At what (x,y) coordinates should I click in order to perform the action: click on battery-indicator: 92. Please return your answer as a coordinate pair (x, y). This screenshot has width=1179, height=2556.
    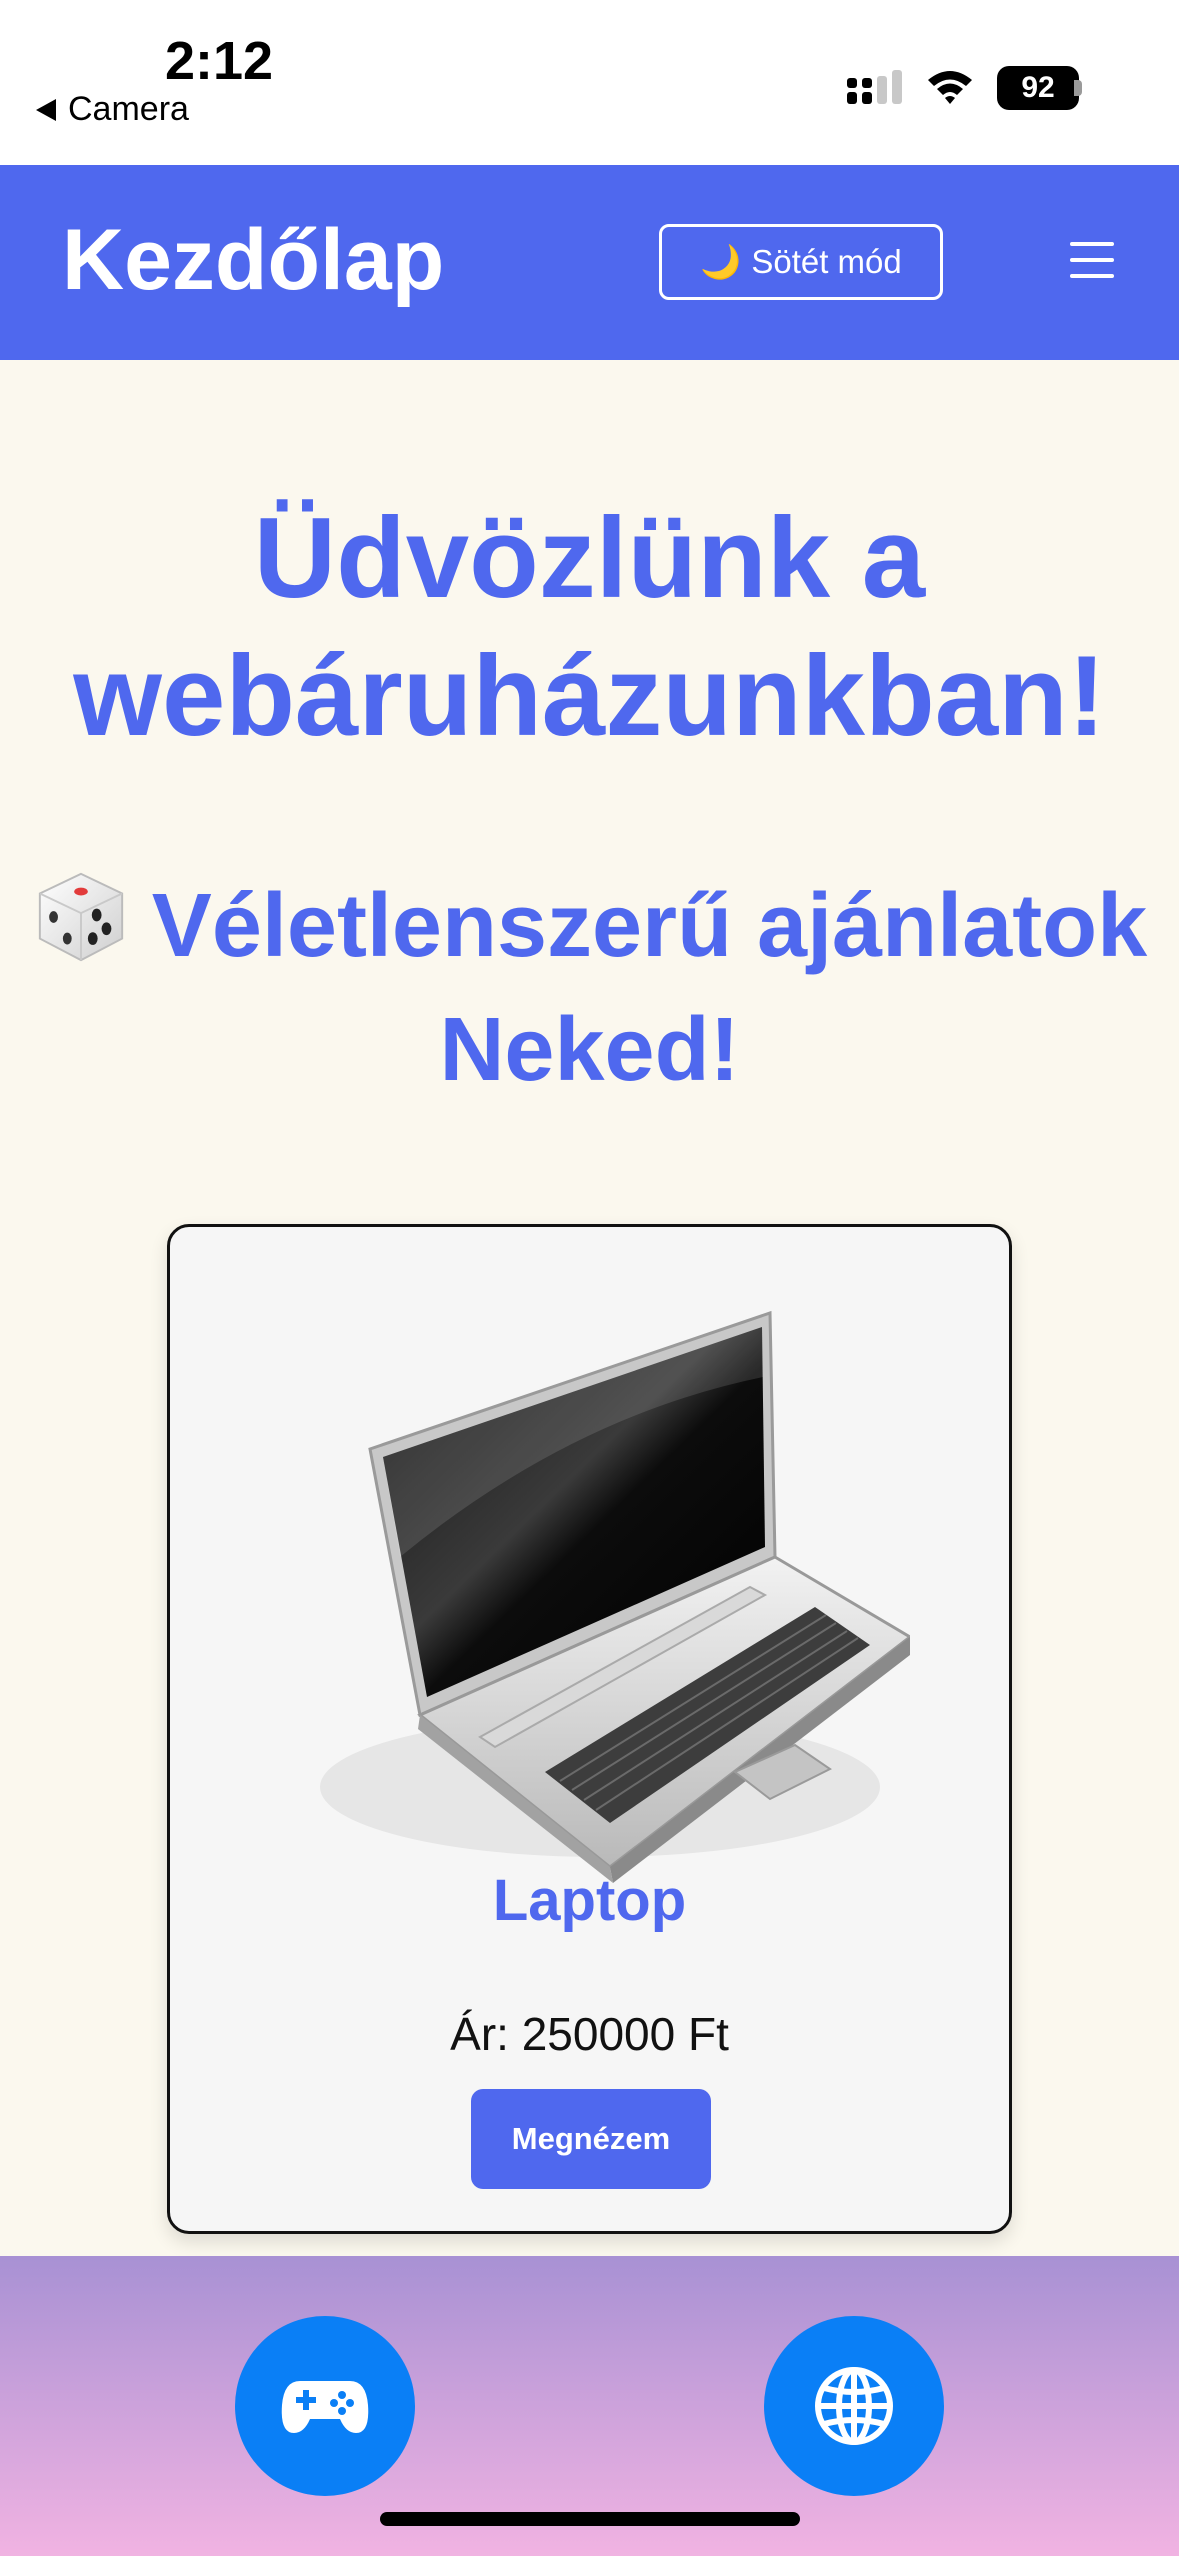
    Looking at the image, I should click on (1038, 88).